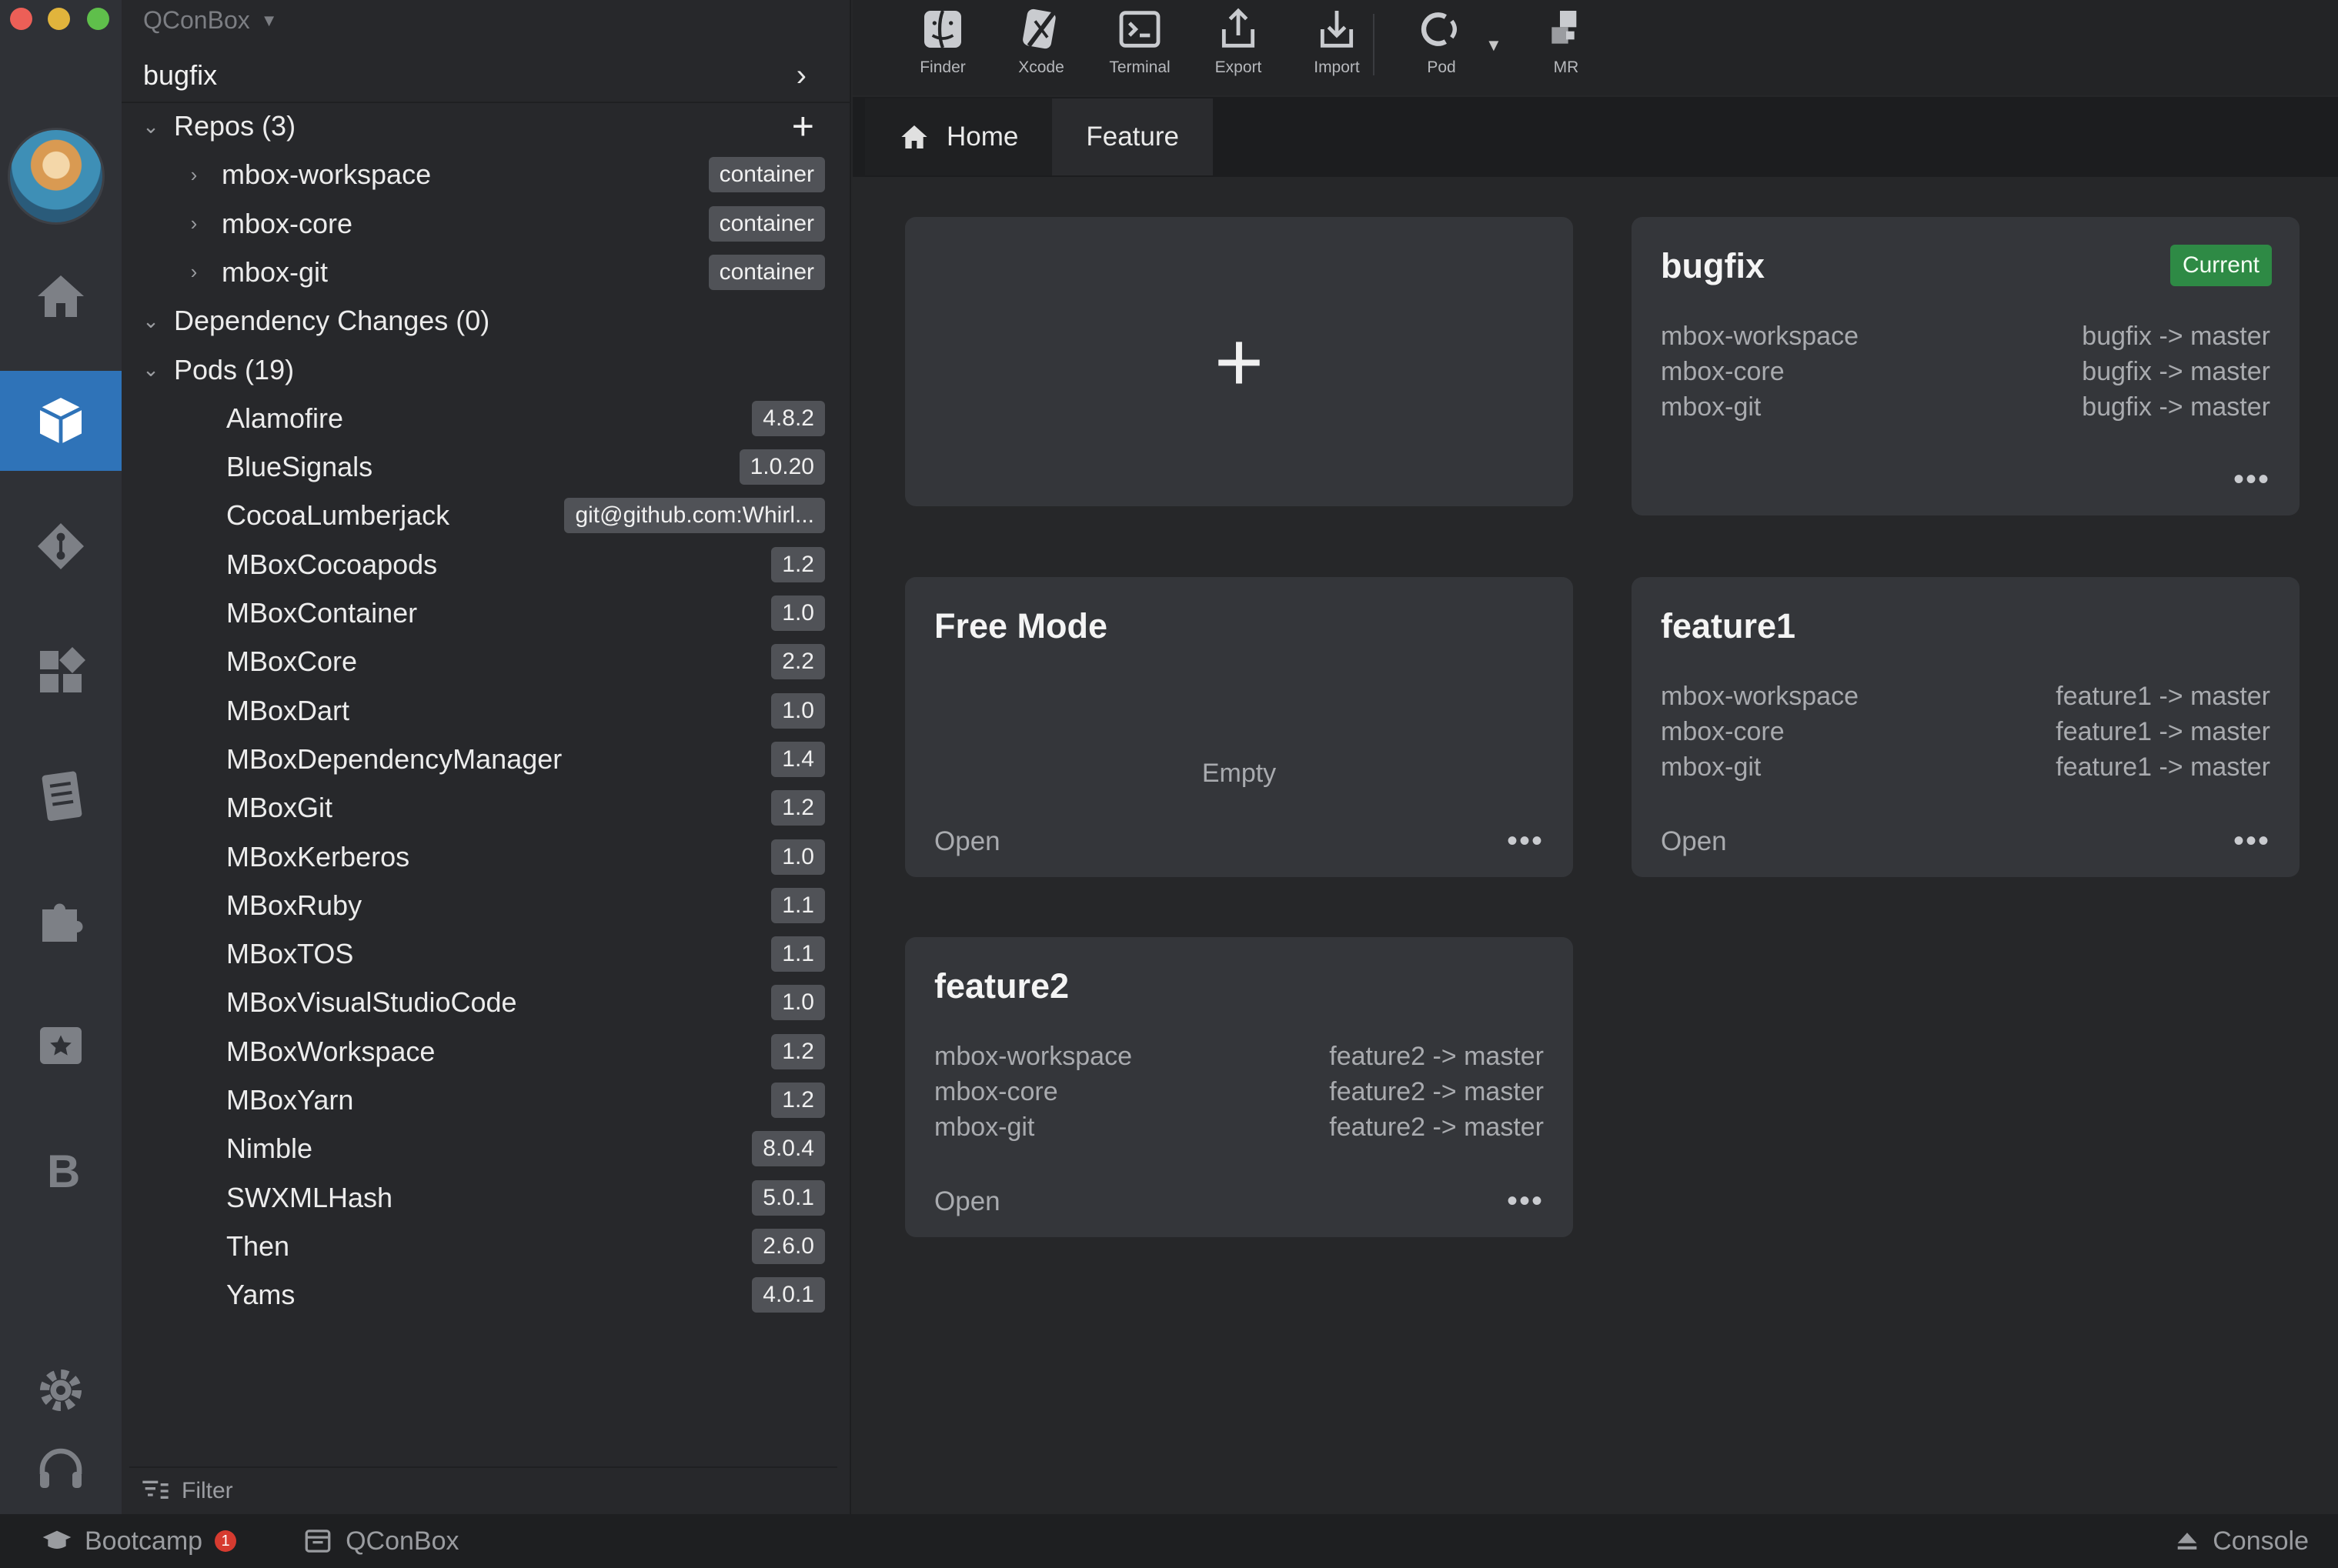  What do you see at coordinates (486, 320) in the screenshot?
I see `section-dependency-changes: ⌄ Dependency Changes (0)` at bounding box center [486, 320].